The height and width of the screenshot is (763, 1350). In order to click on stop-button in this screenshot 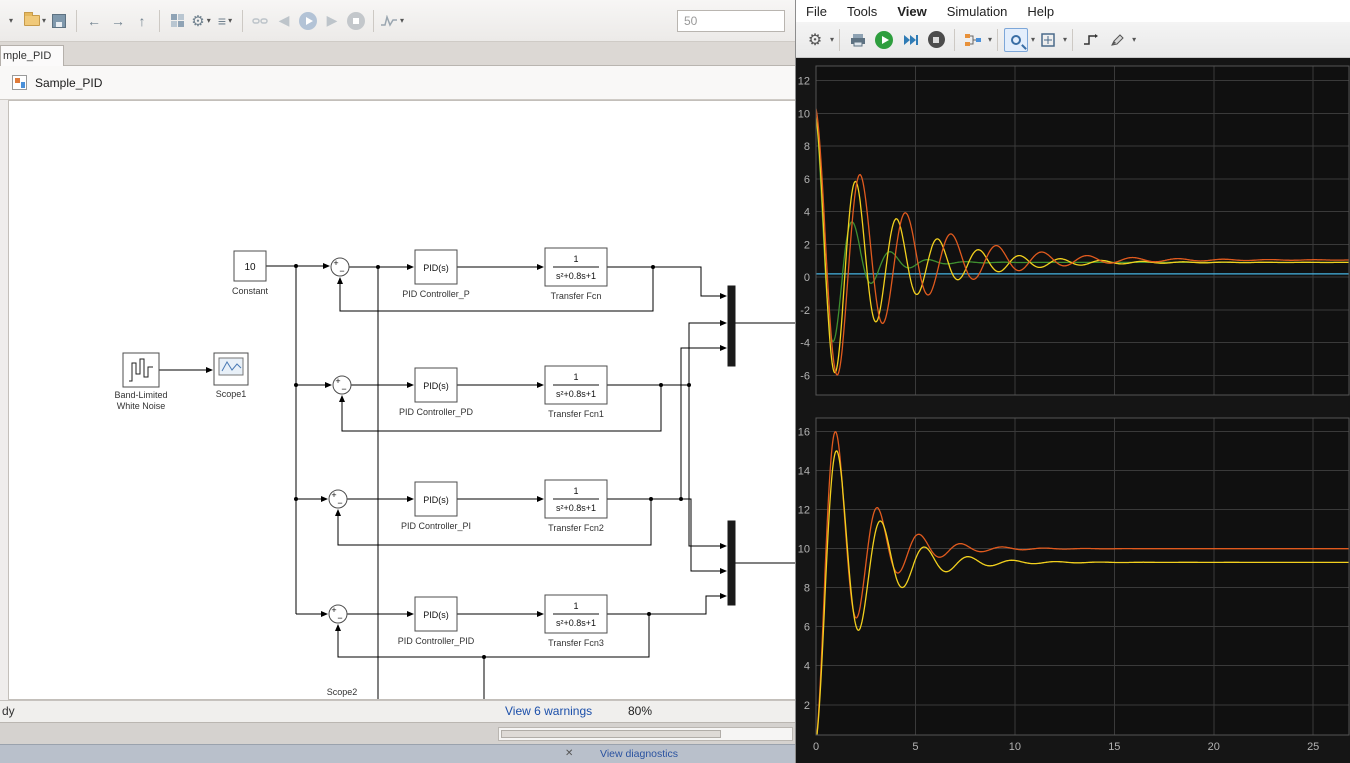, I will do `click(356, 21)`.